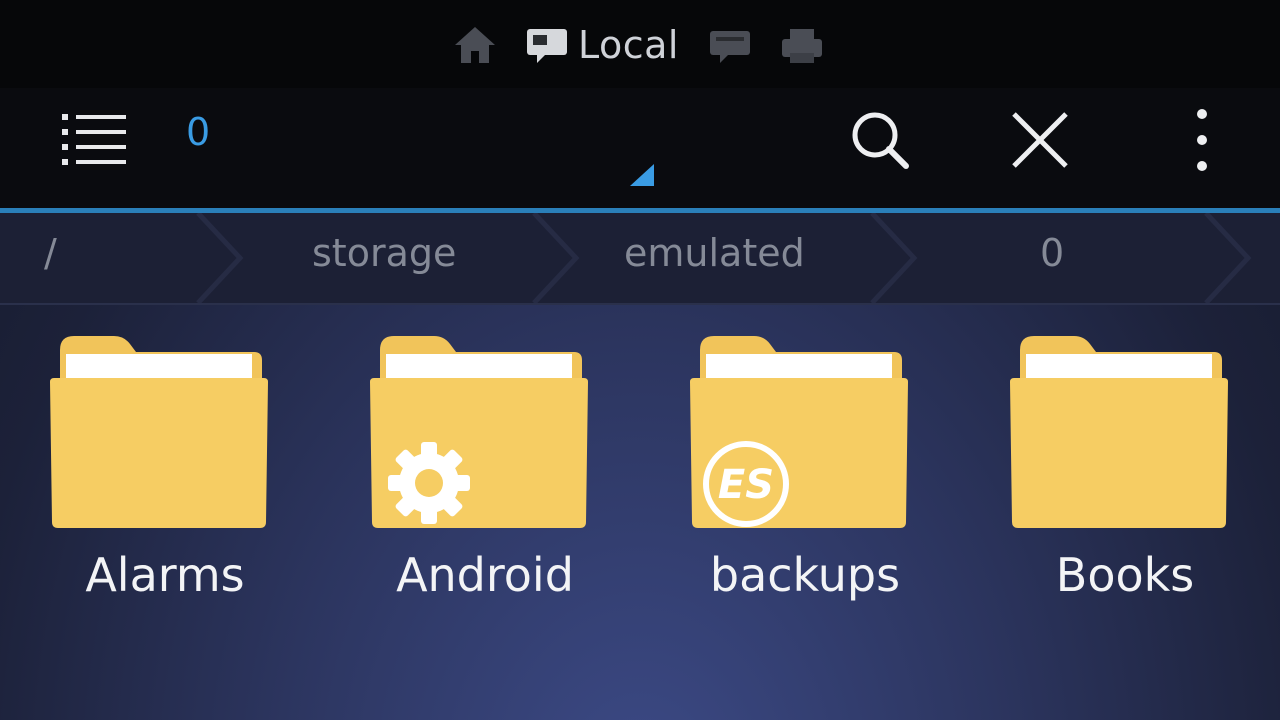 This screenshot has width=1280, height=720. Describe the element at coordinates (714, 253) in the screenshot. I see `breadcrumb-emulated: emulated` at that location.